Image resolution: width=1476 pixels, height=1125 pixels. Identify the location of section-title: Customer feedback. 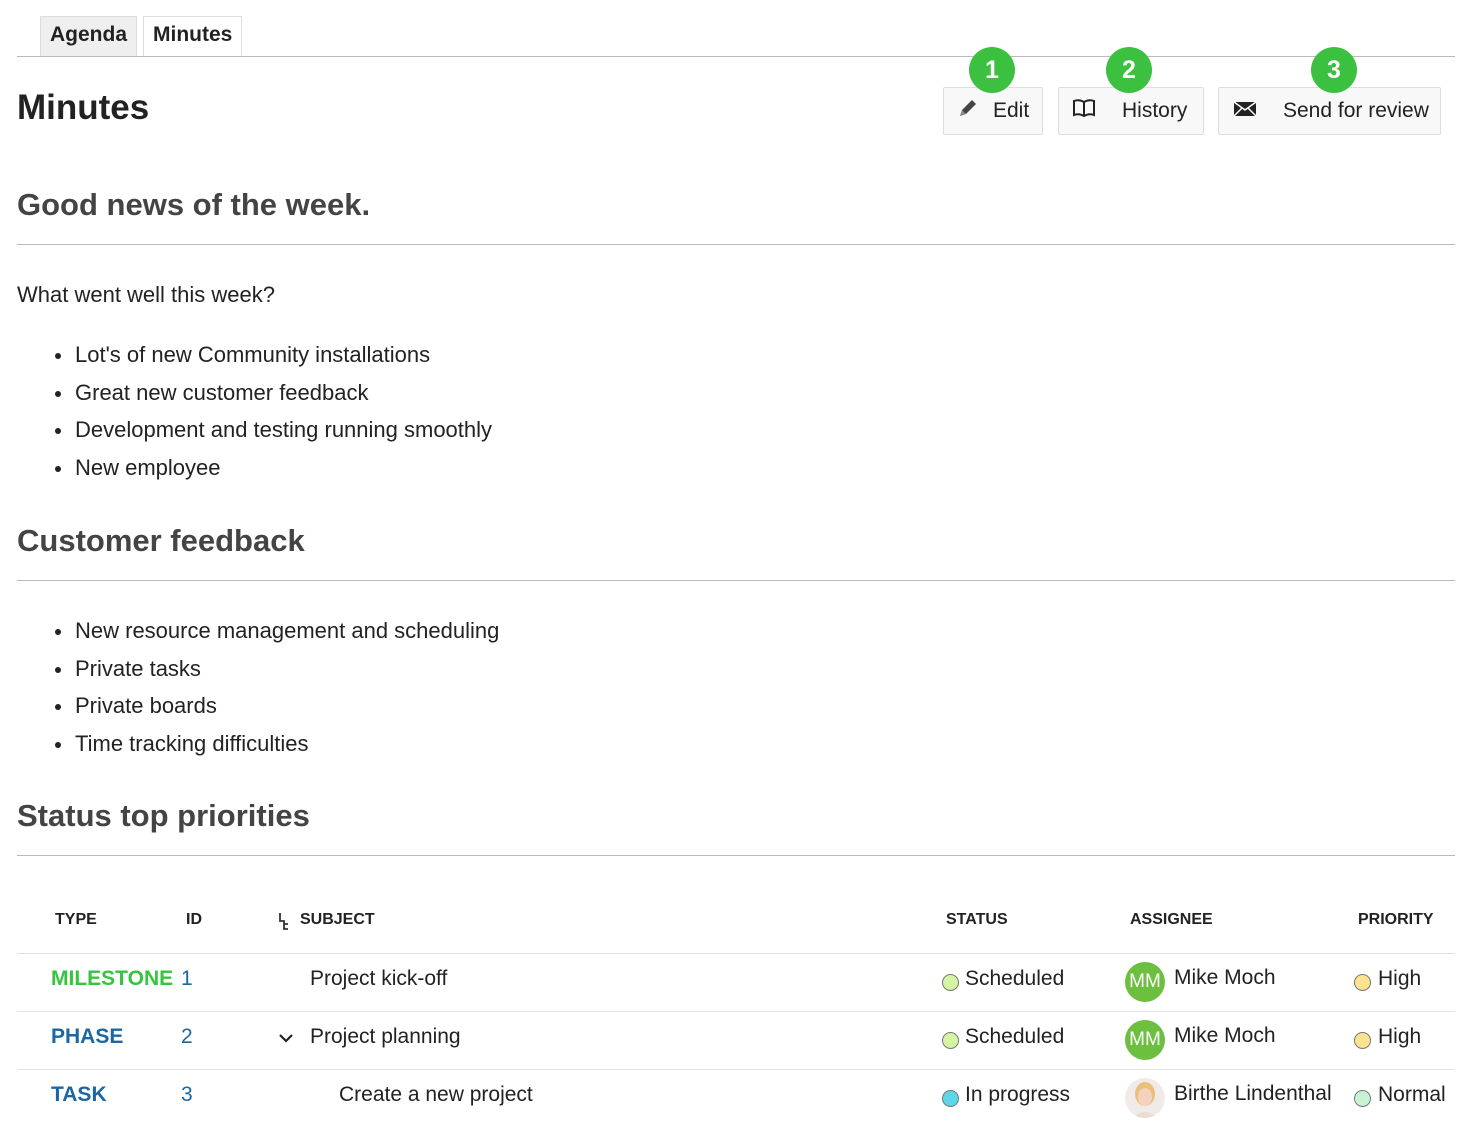
(161, 540).